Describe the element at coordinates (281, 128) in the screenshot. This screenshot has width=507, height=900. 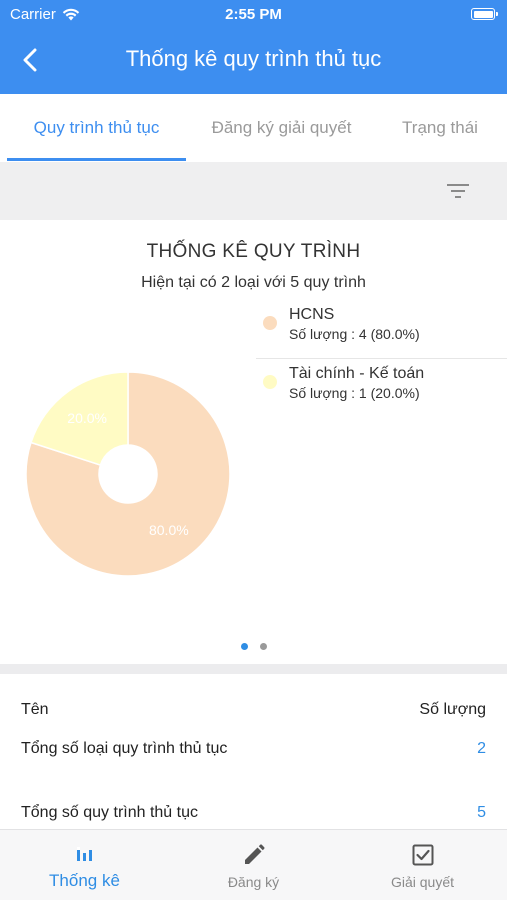
I see `tab-dang-ky-giai-quyet: Đăng ký giải quyết` at that location.